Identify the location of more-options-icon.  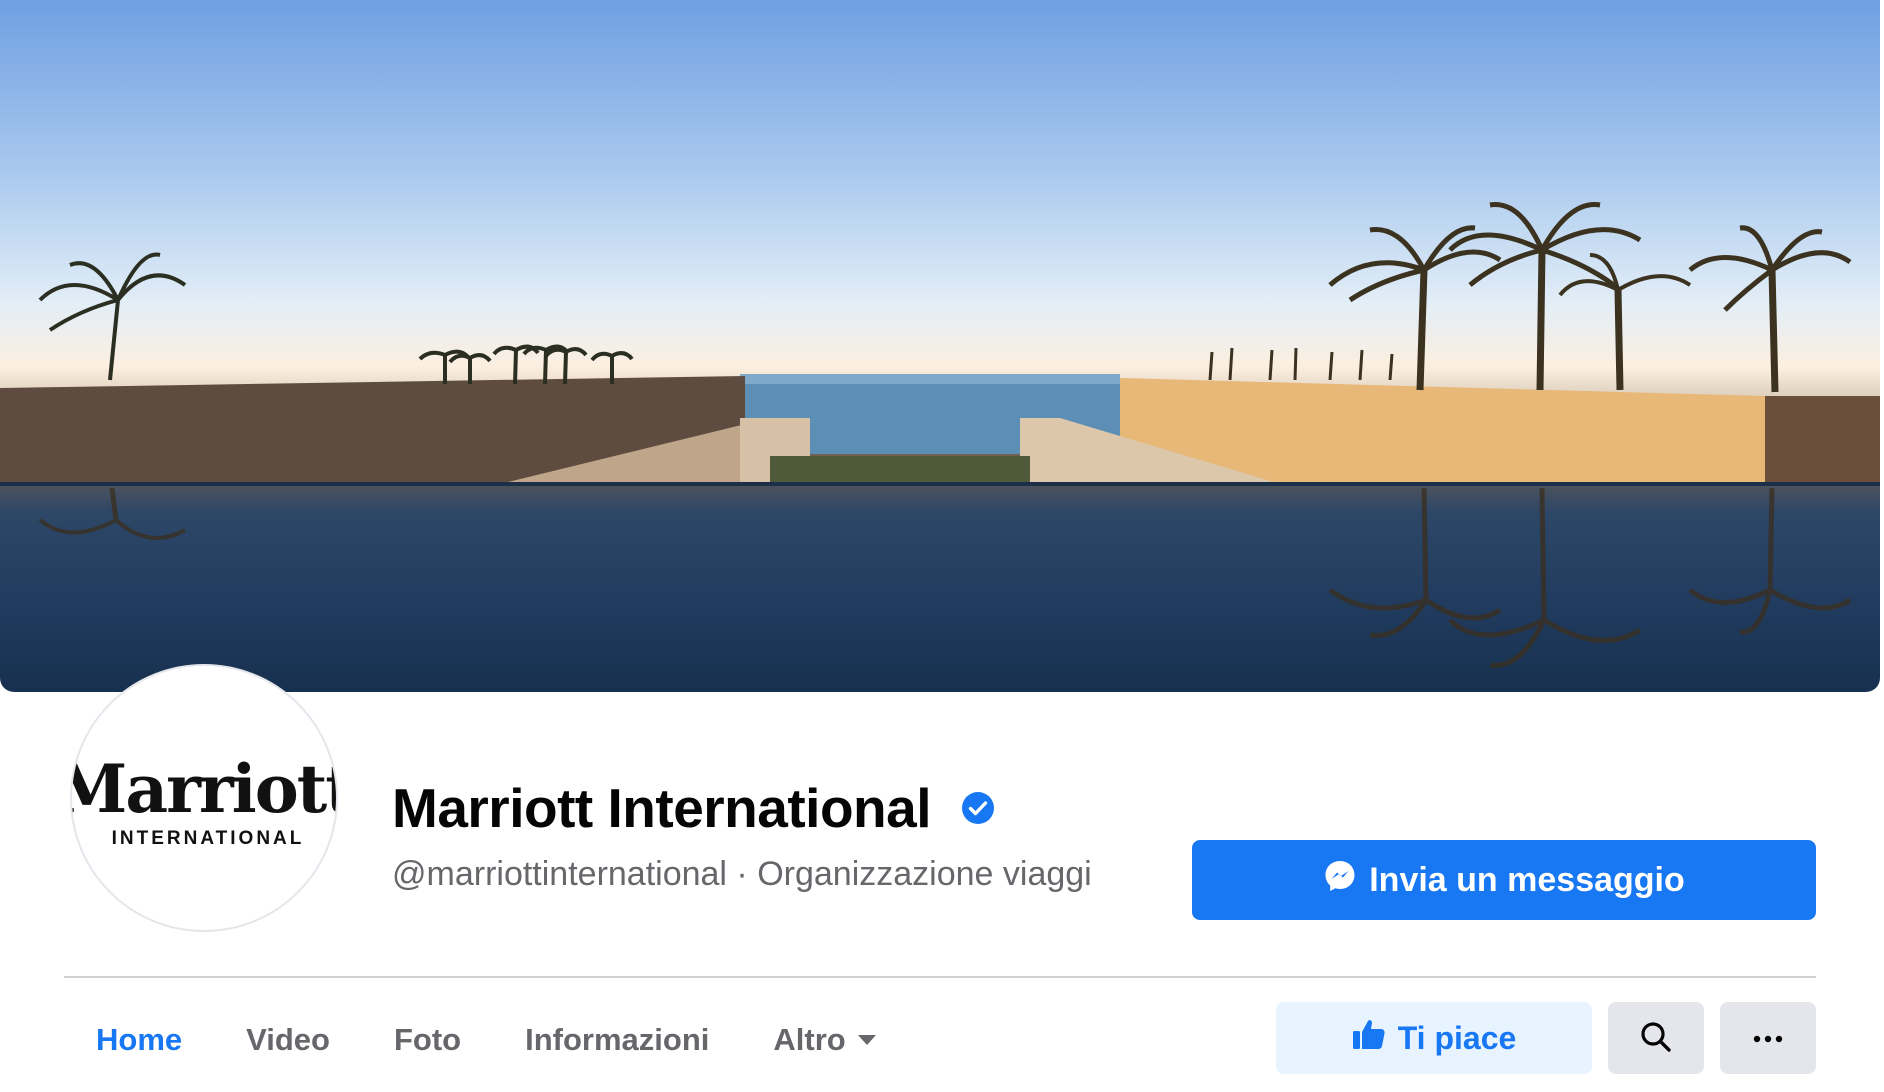
(1768, 1038).